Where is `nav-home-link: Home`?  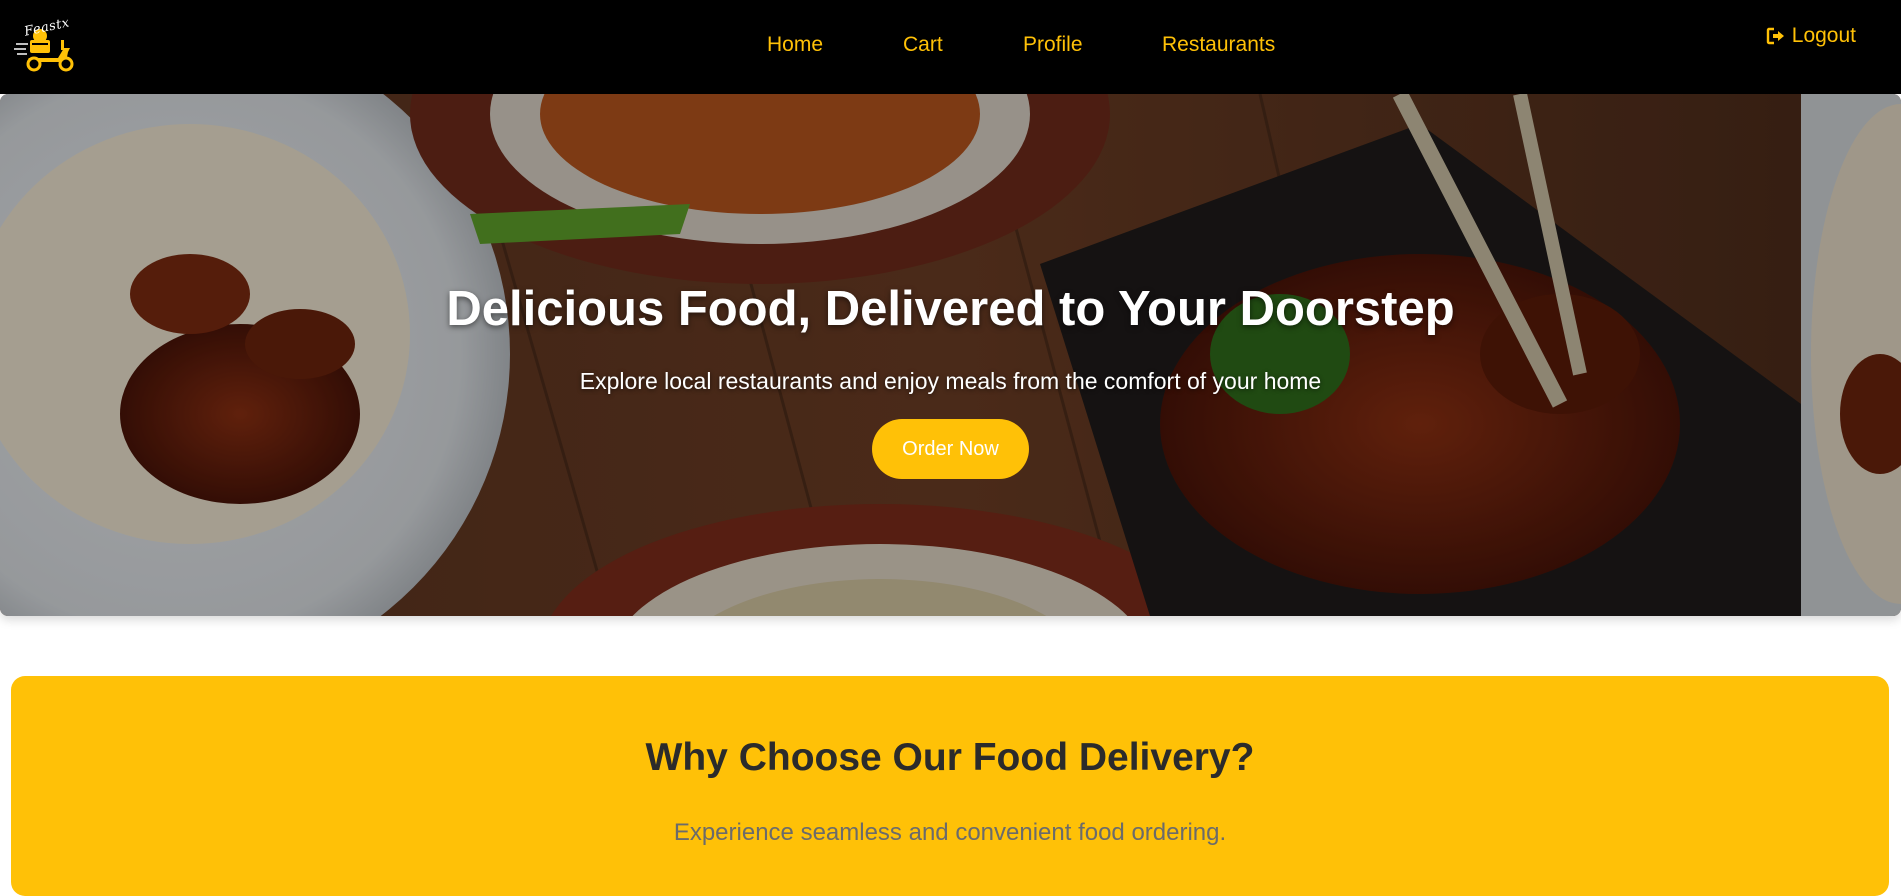
nav-home-link: Home is located at coordinates (795, 45).